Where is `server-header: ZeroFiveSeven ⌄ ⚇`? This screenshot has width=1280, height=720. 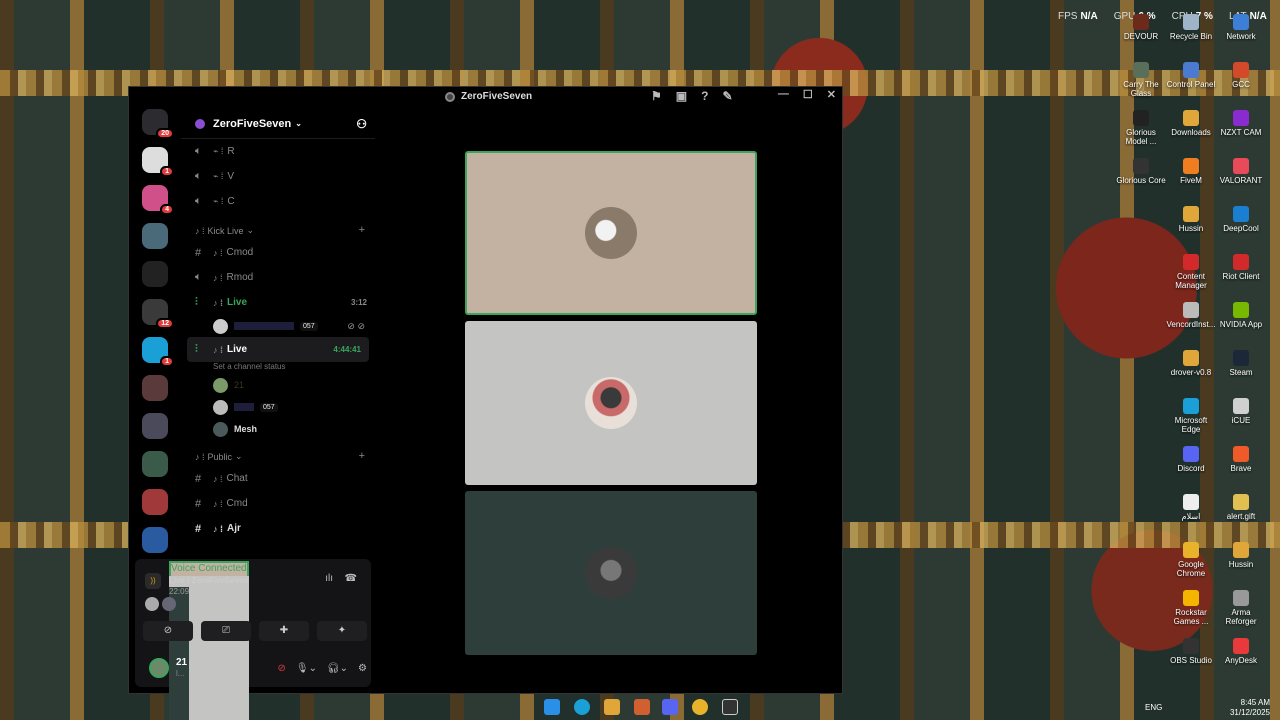 server-header: ZeroFiveSeven ⌄ ⚇ is located at coordinates (278, 124).